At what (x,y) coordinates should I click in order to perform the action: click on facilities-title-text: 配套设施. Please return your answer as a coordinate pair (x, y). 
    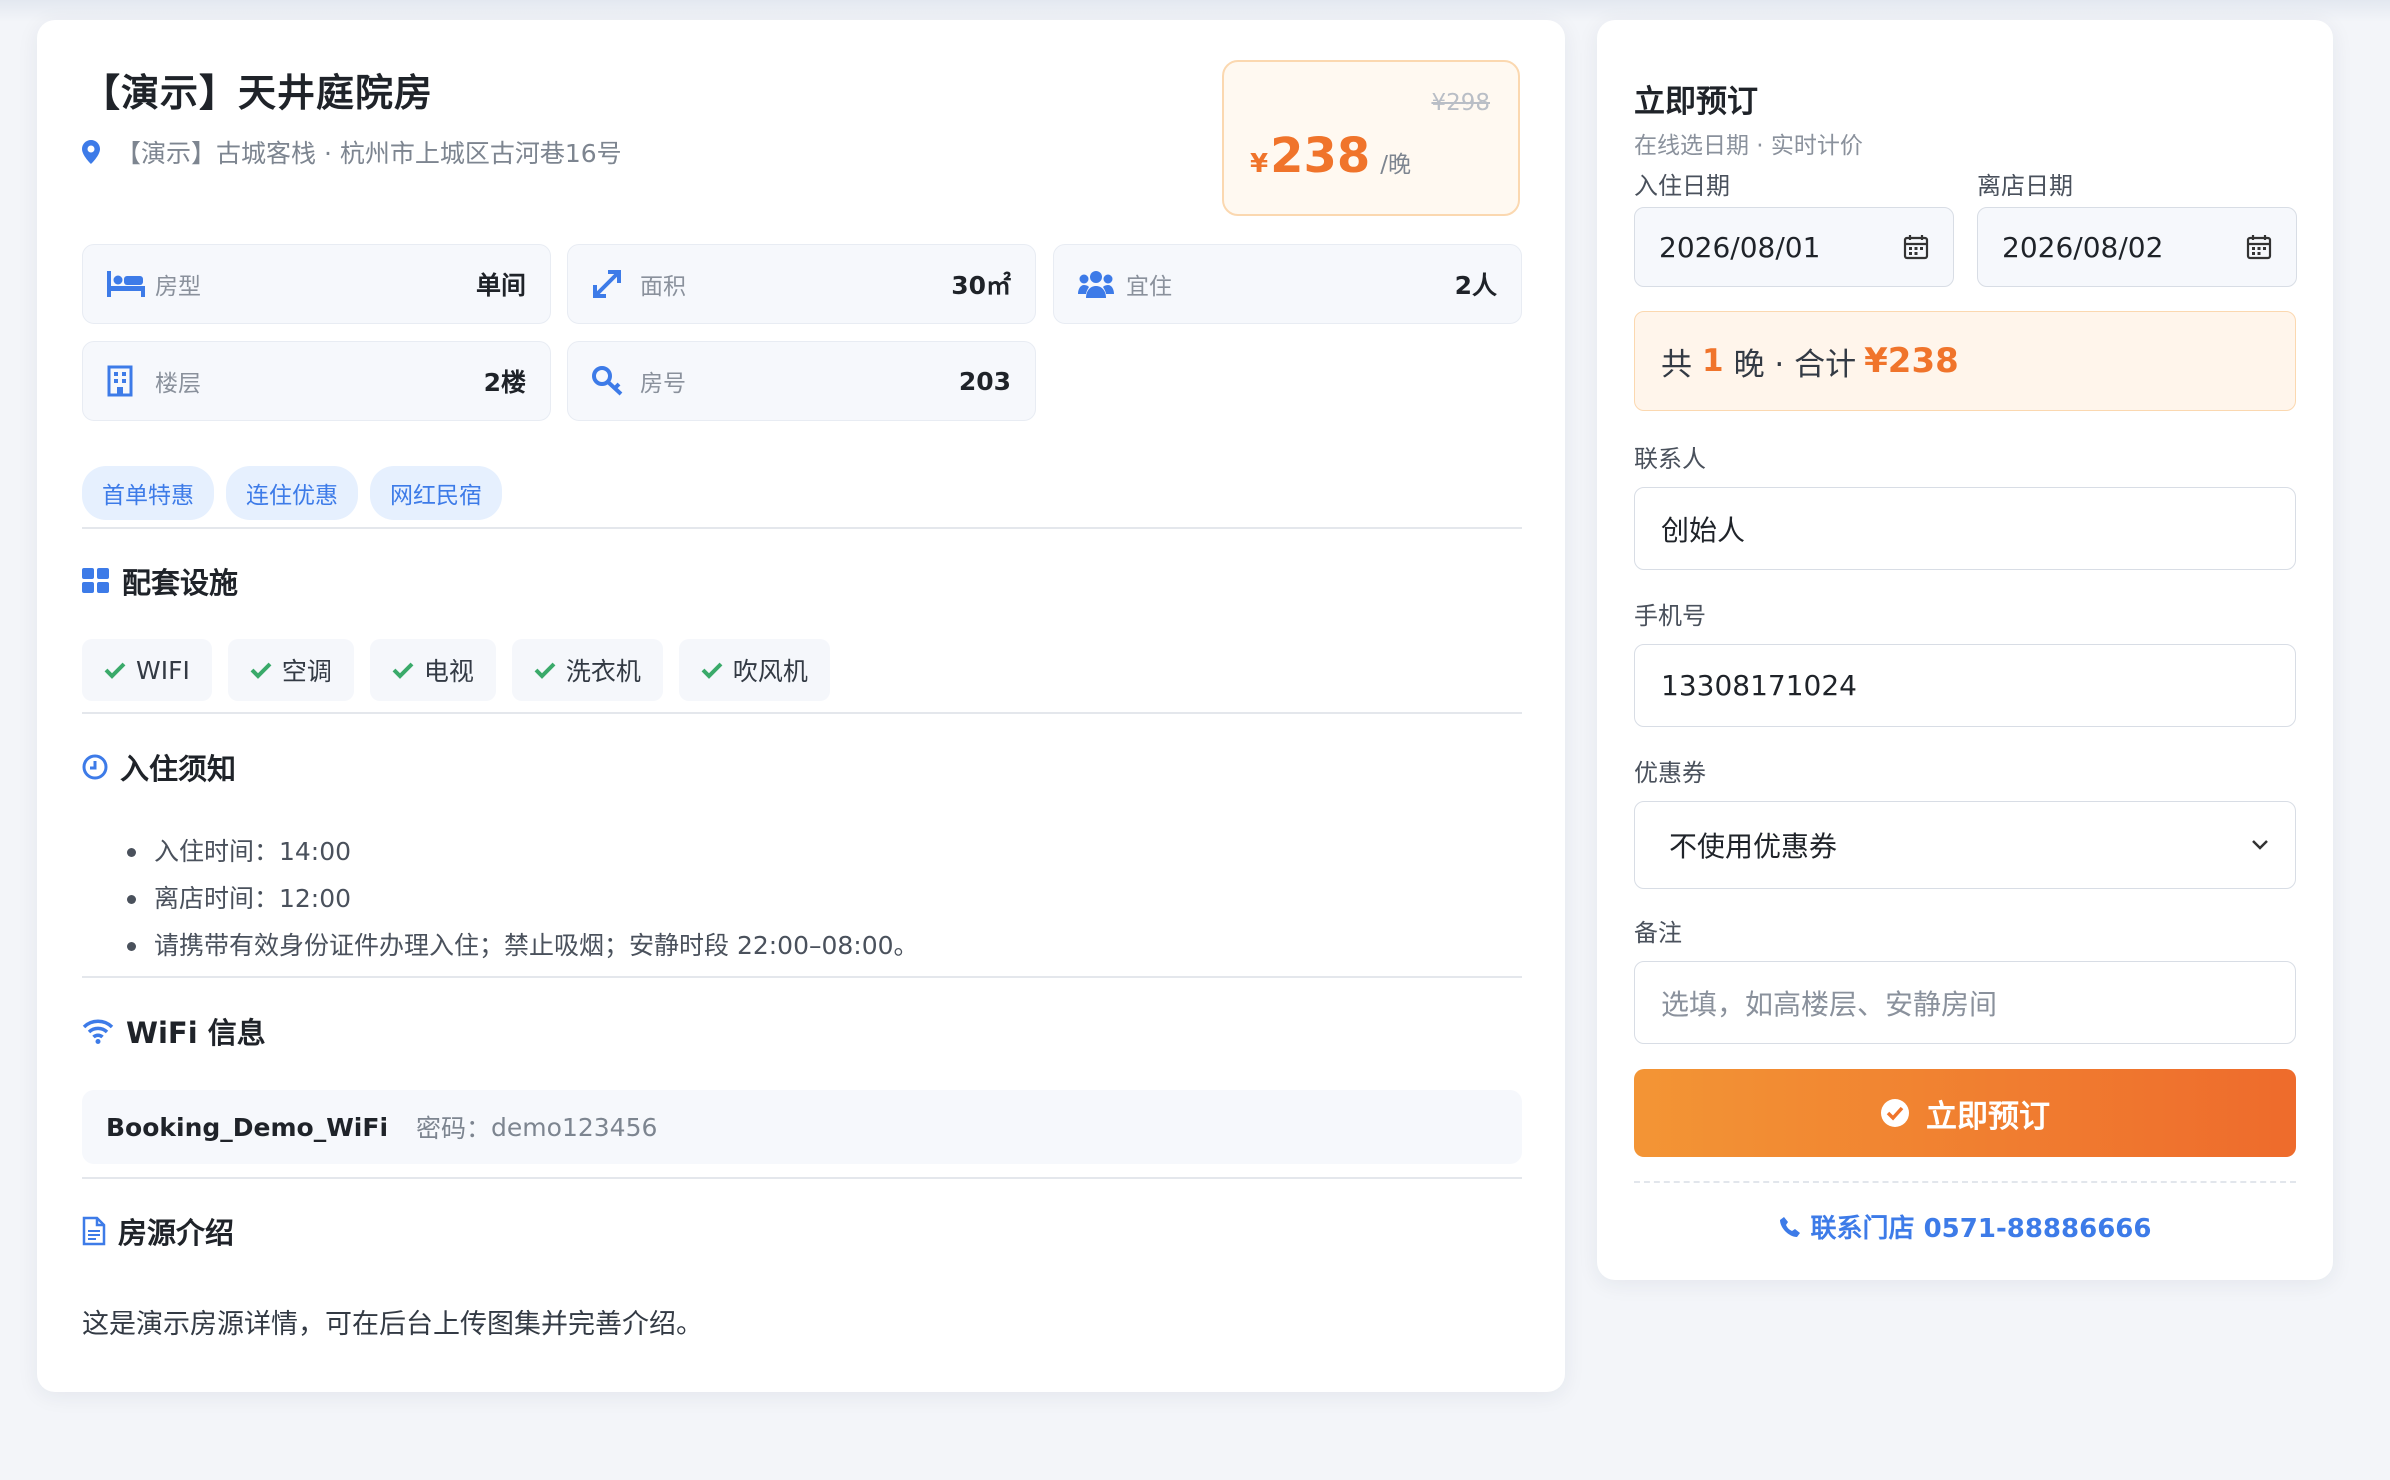
    Looking at the image, I should click on (180, 583).